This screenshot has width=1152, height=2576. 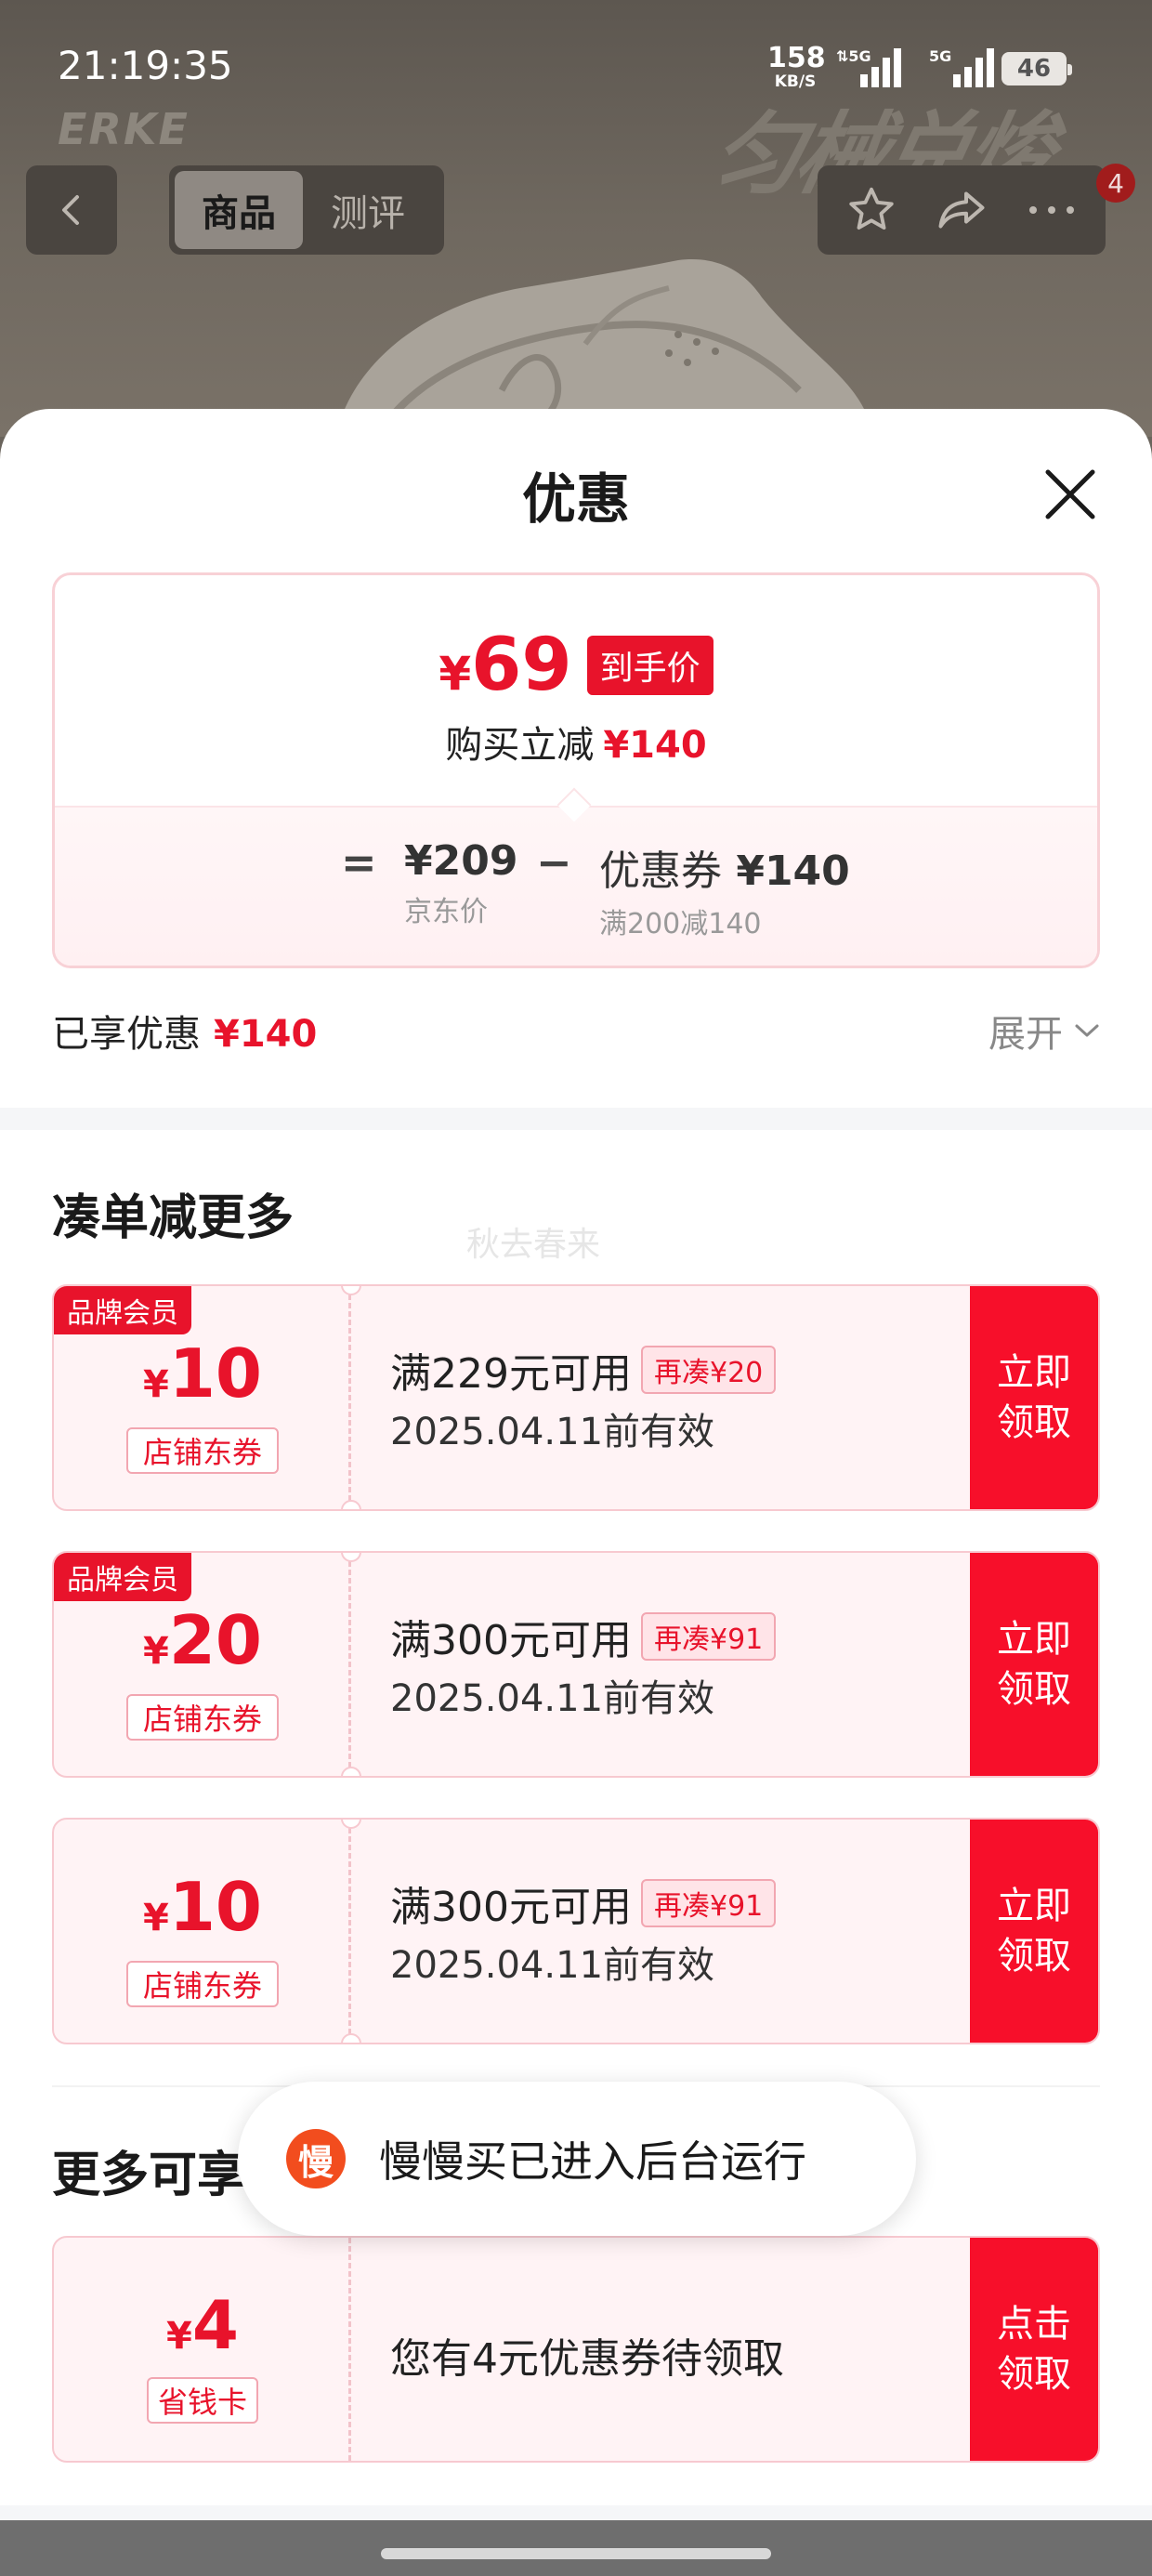 What do you see at coordinates (368, 210) in the screenshot?
I see `tab-review: 测评` at bounding box center [368, 210].